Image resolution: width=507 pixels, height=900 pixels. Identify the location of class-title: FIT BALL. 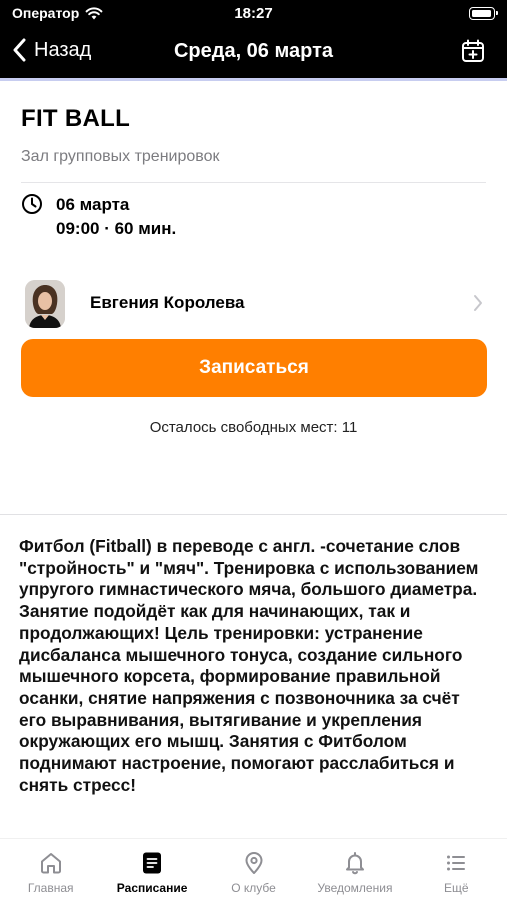
(76, 118).